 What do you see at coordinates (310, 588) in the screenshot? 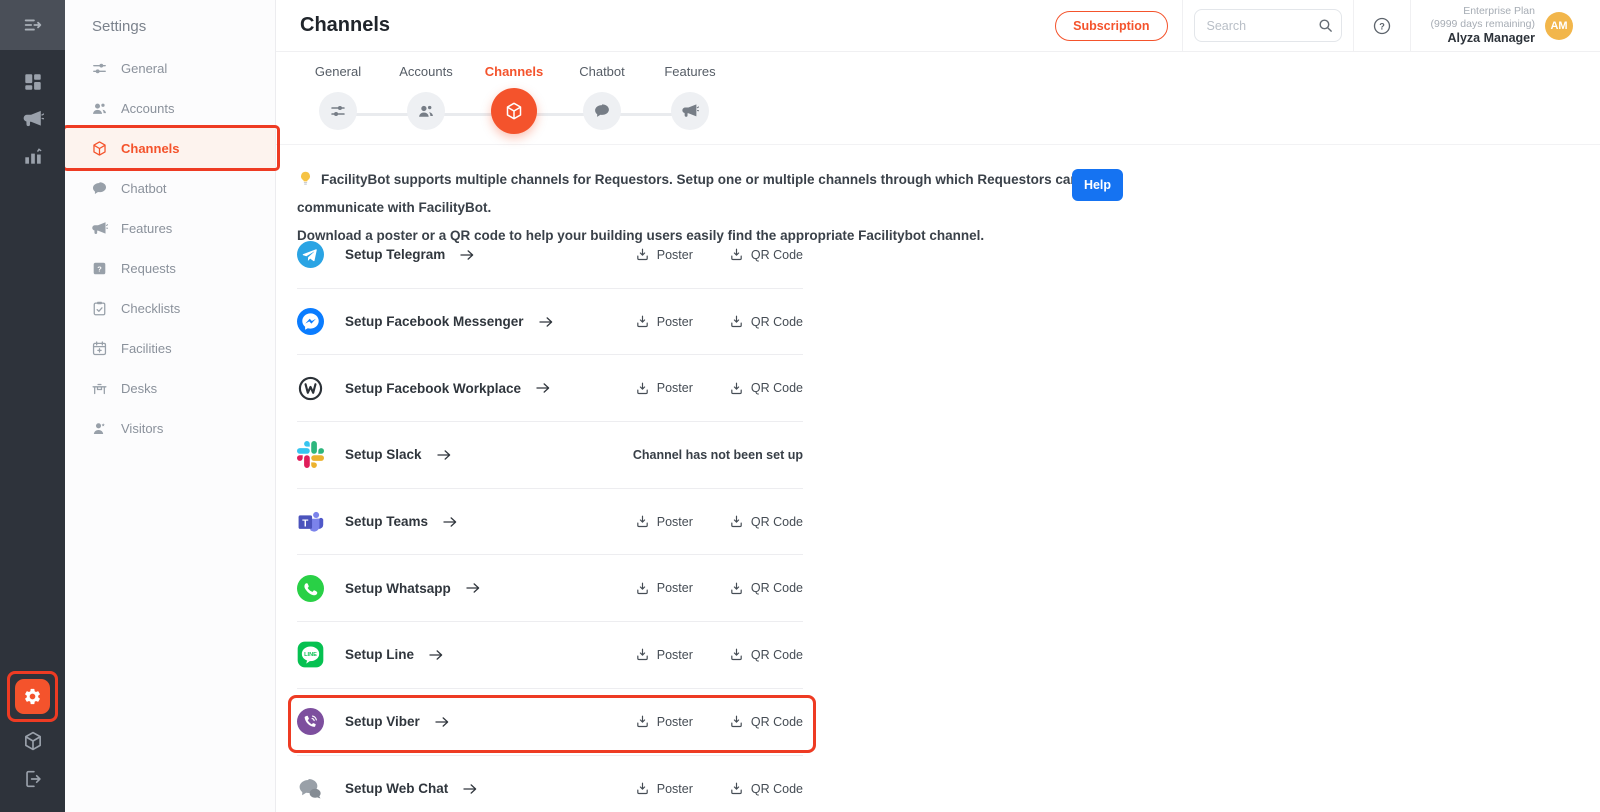
I see `whatsapp-icon` at bounding box center [310, 588].